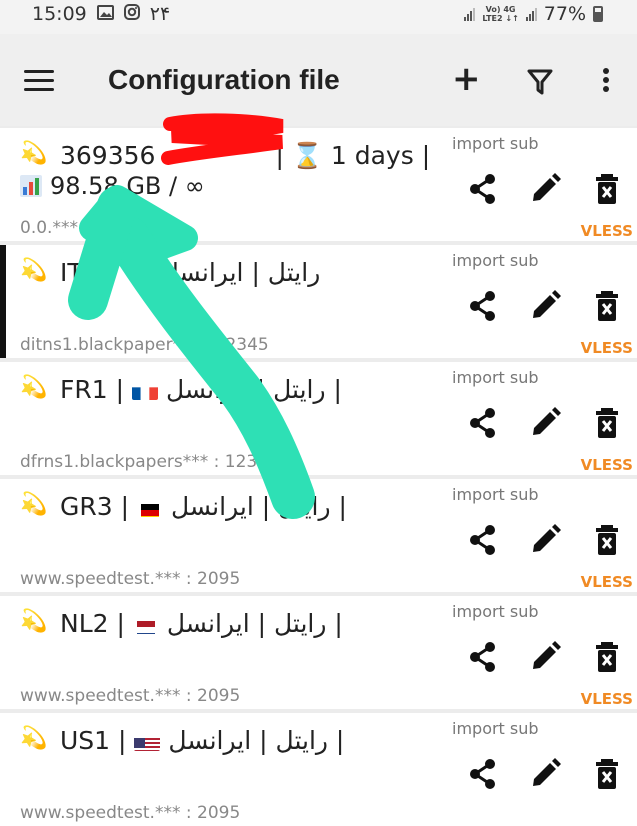 This screenshot has height=826, width=637. Describe the element at coordinates (147, 742) in the screenshot. I see `flag-us-icon` at that location.